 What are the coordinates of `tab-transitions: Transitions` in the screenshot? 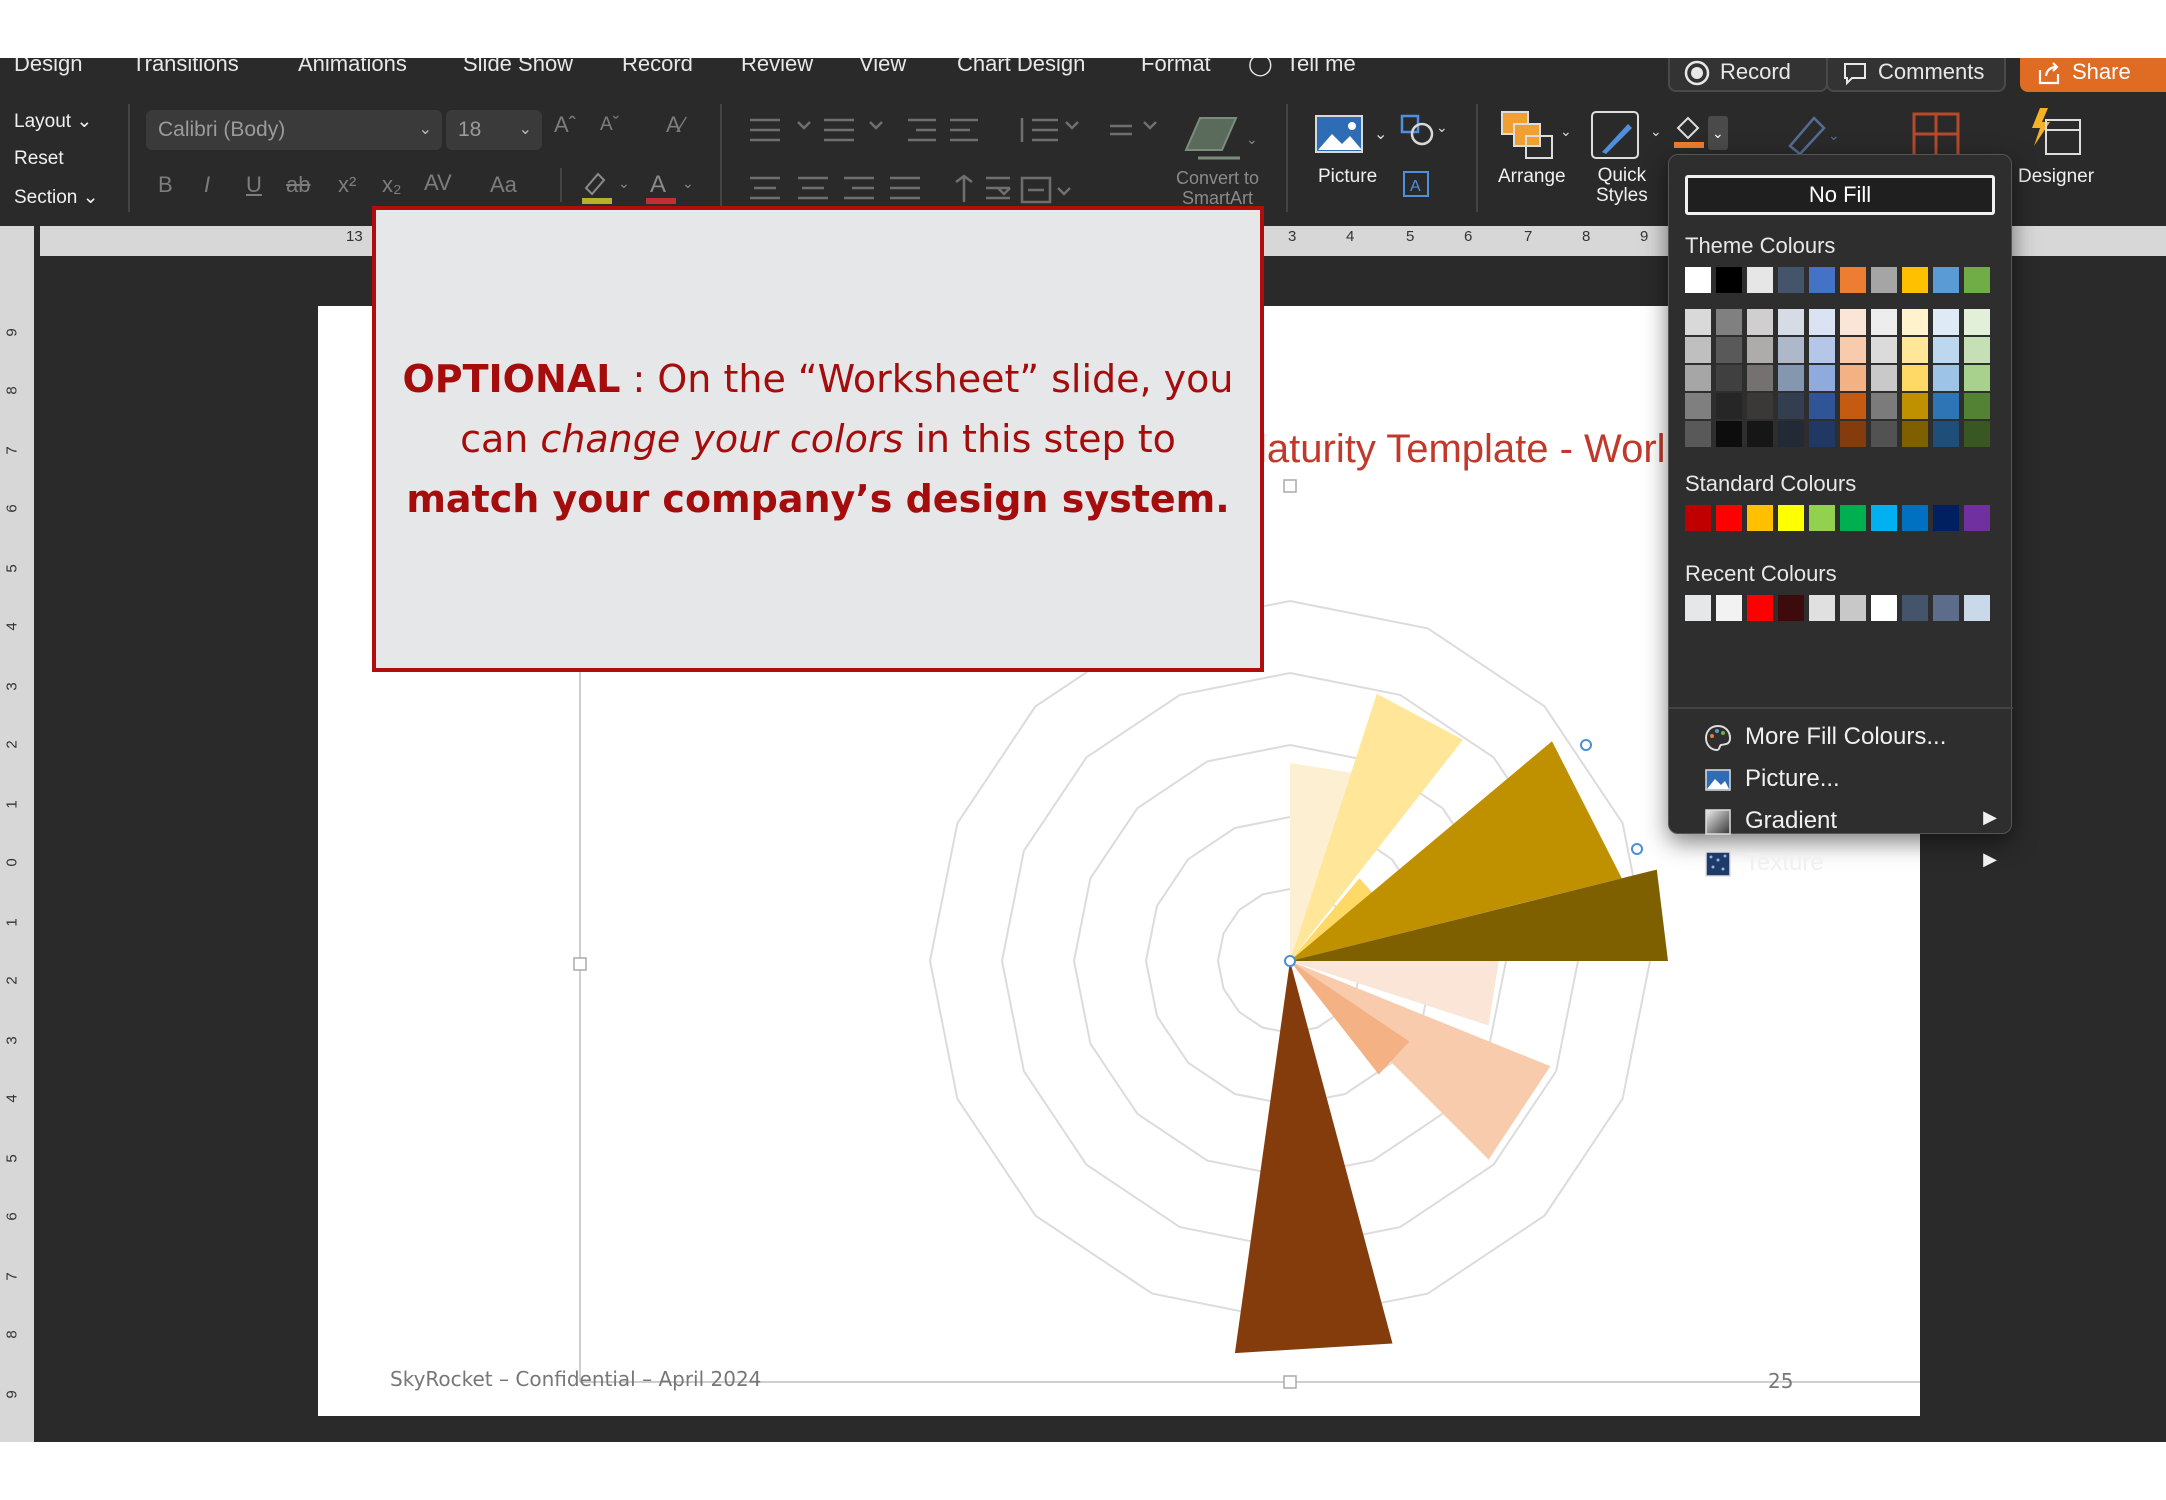 It's located at (185, 77).